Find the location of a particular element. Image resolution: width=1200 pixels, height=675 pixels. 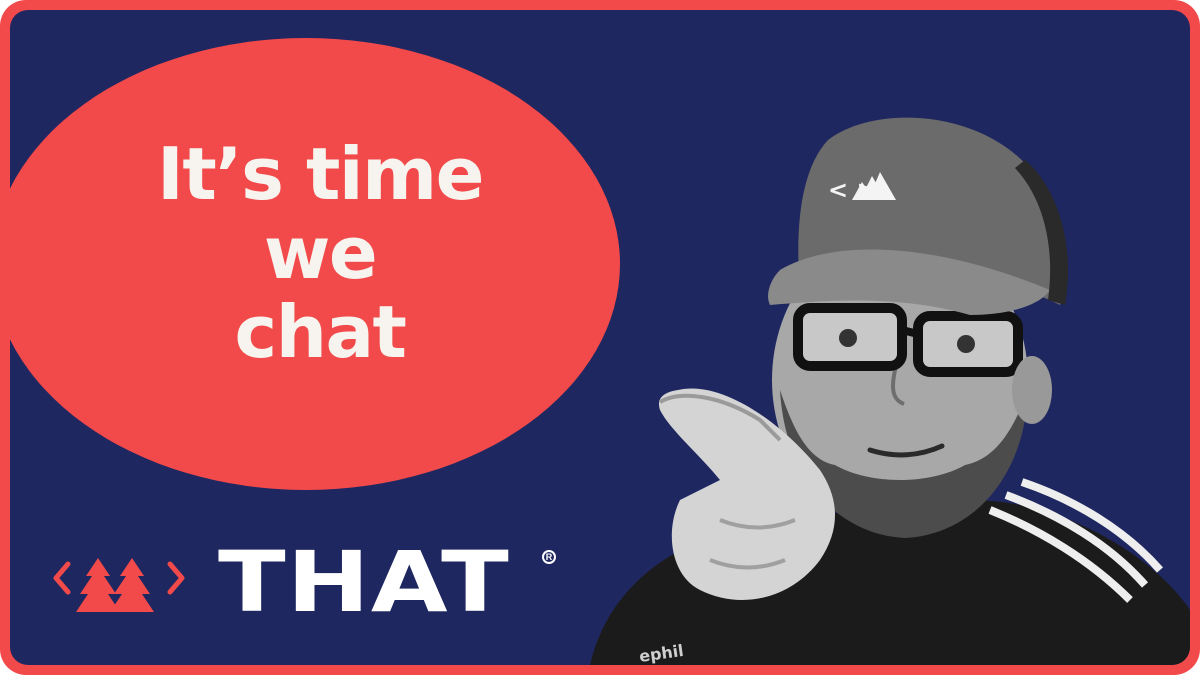

headline-line-1: It’s time is located at coordinates (320, 174).